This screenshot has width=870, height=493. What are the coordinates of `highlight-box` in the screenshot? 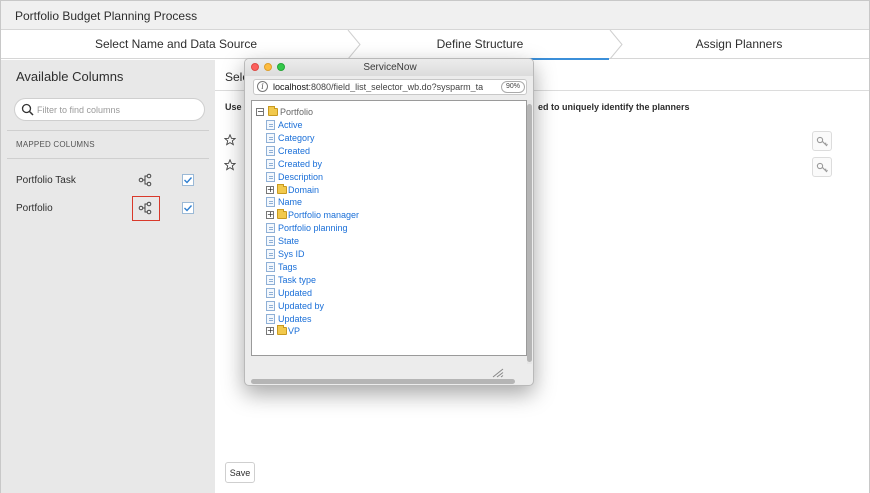 It's located at (146, 208).